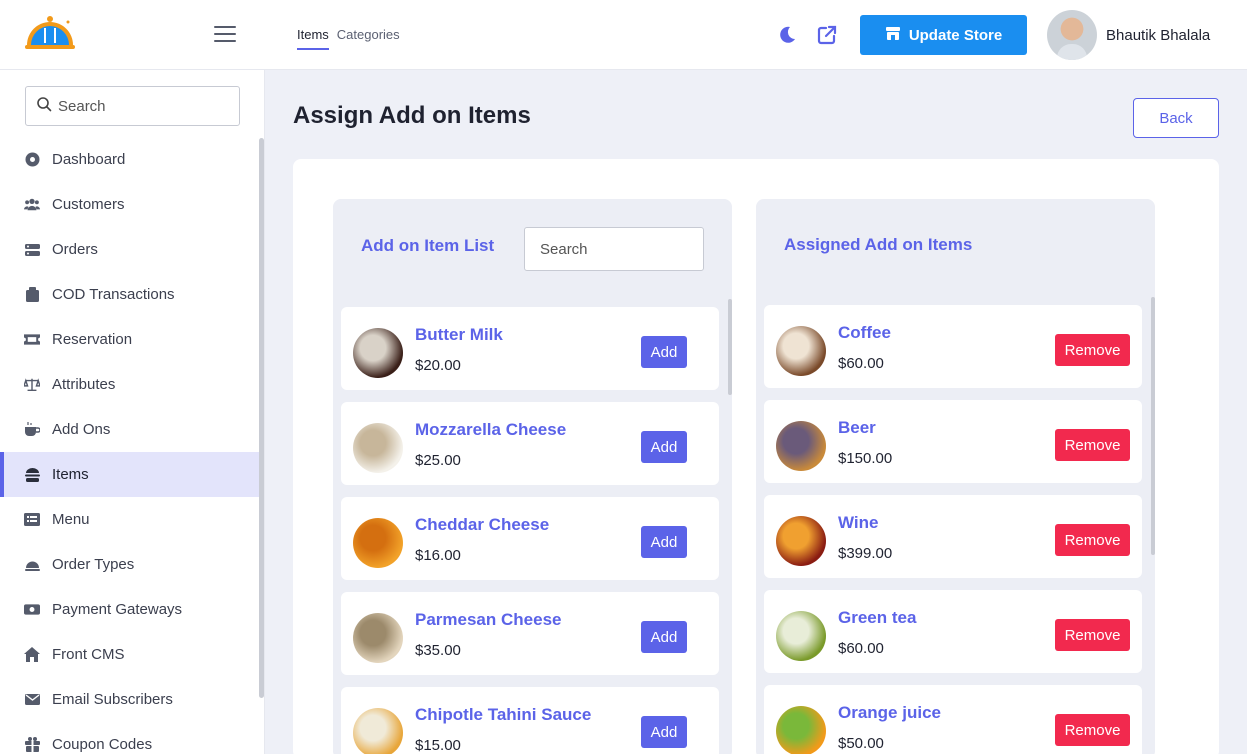  Describe the element at coordinates (32, 565) in the screenshot. I see `cloche-icon` at that location.